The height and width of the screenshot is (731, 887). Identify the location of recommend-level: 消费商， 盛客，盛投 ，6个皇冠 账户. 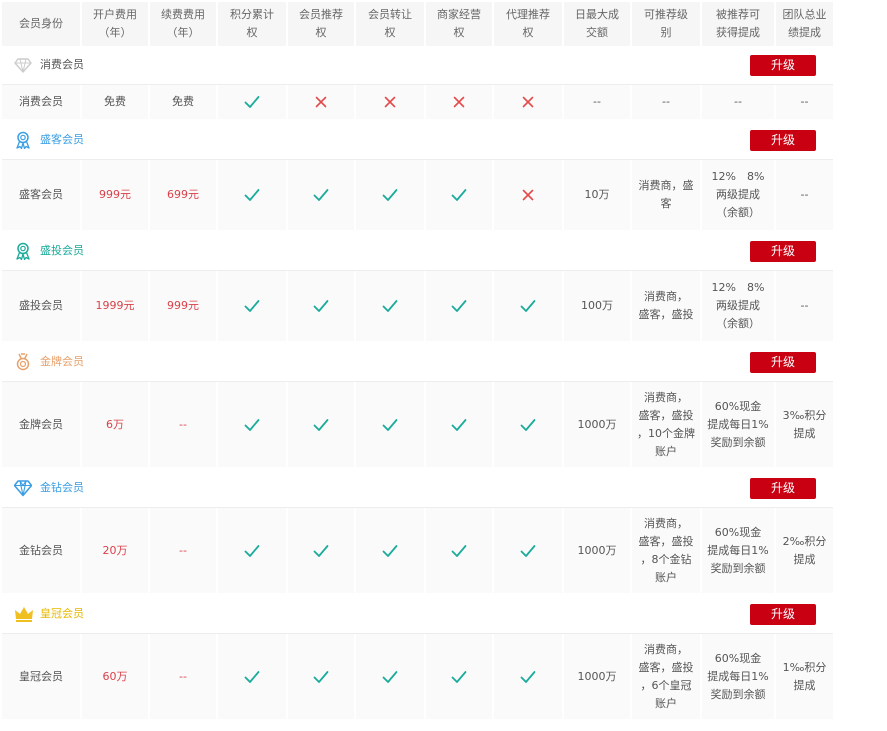
(666, 676).